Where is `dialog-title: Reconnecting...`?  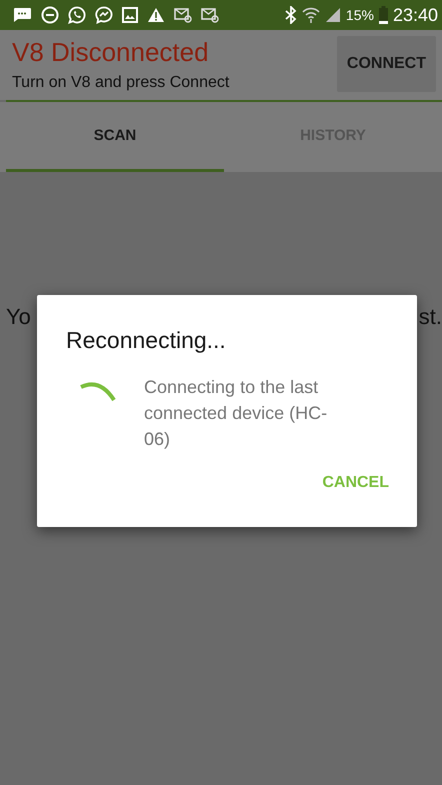 dialog-title: Reconnecting... is located at coordinates (146, 340).